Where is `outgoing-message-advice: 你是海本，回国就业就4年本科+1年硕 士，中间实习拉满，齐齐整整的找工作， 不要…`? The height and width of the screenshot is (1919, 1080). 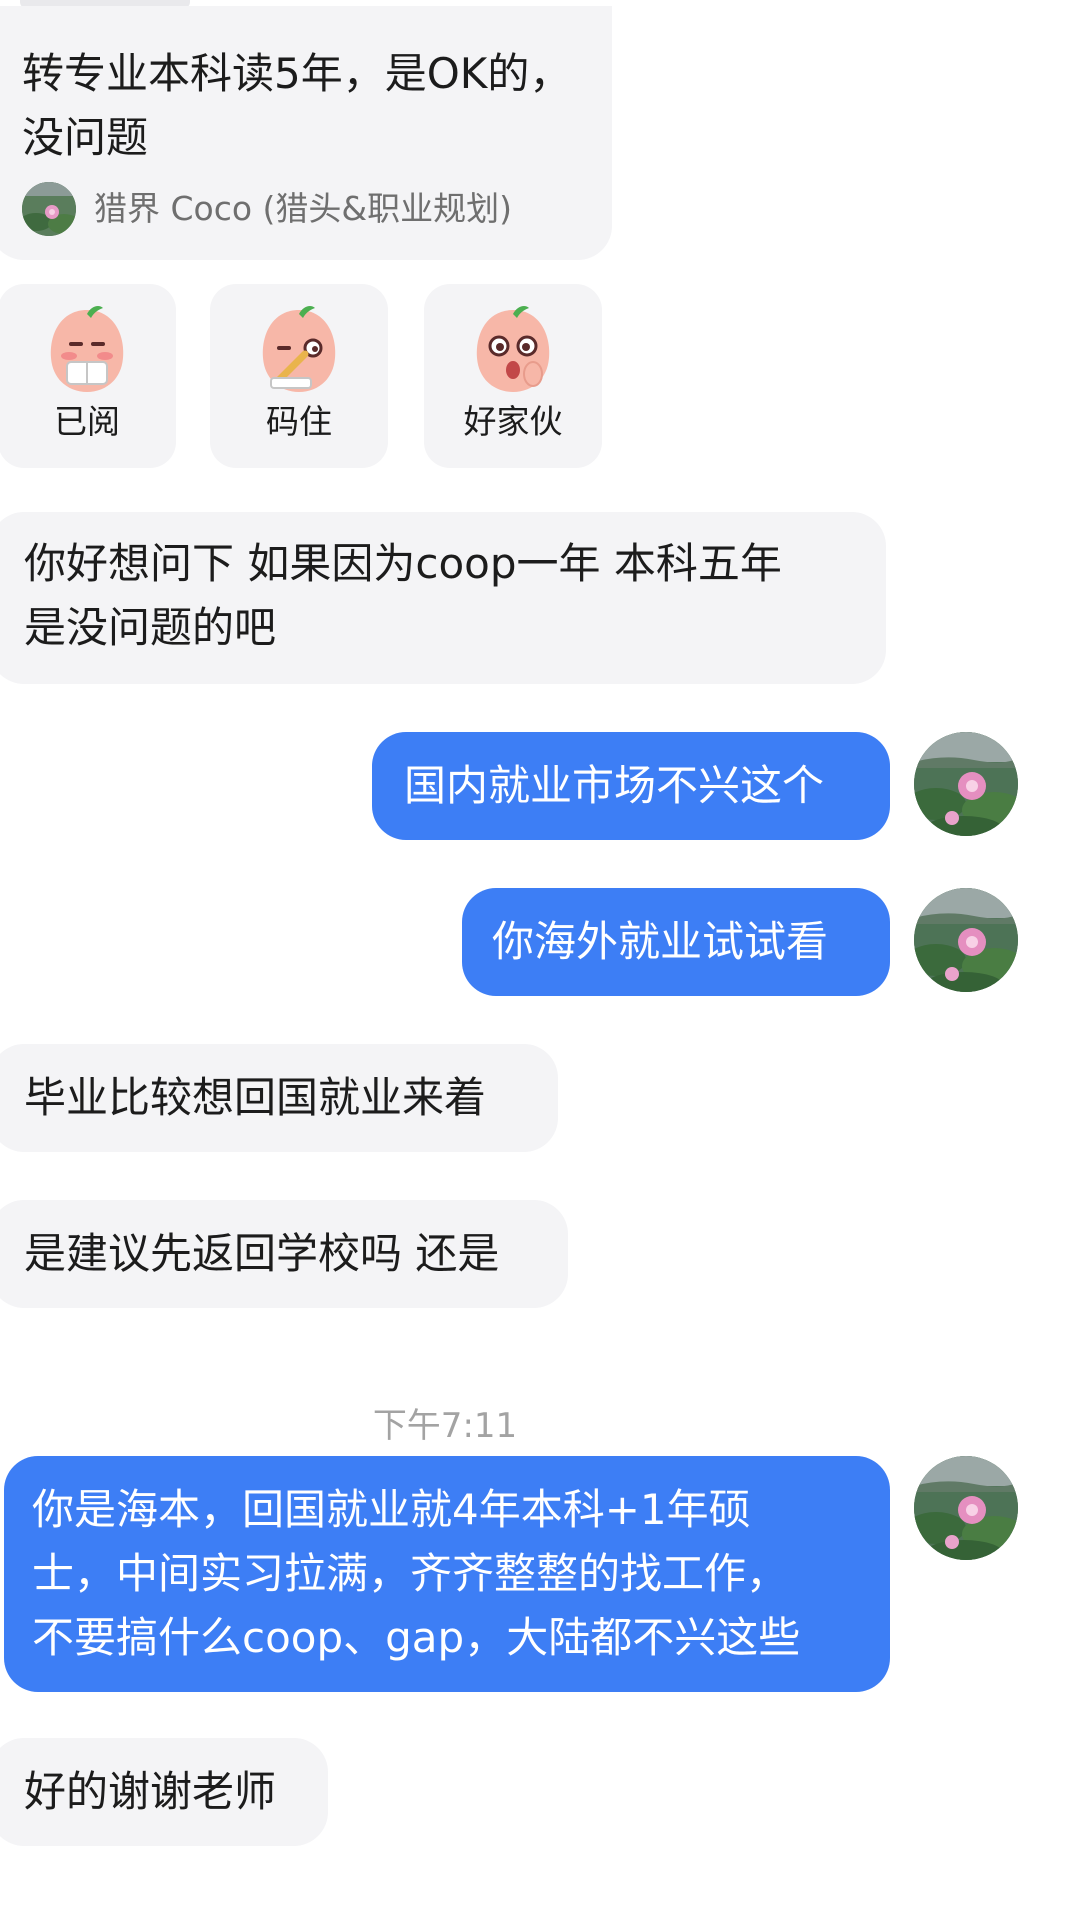 outgoing-message-advice: 你是海本，回国就业就4年本科+1年硕 士，中间实习拉满，齐齐整整的找工作， 不要… is located at coordinates (447, 1574).